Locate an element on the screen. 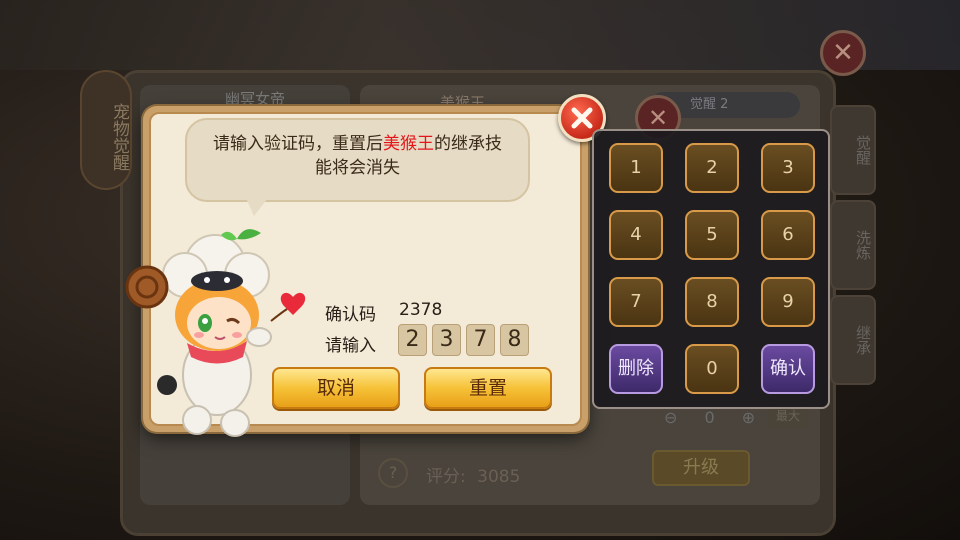 This screenshot has width=960, height=540. key-2: 2 is located at coordinates (712, 168).